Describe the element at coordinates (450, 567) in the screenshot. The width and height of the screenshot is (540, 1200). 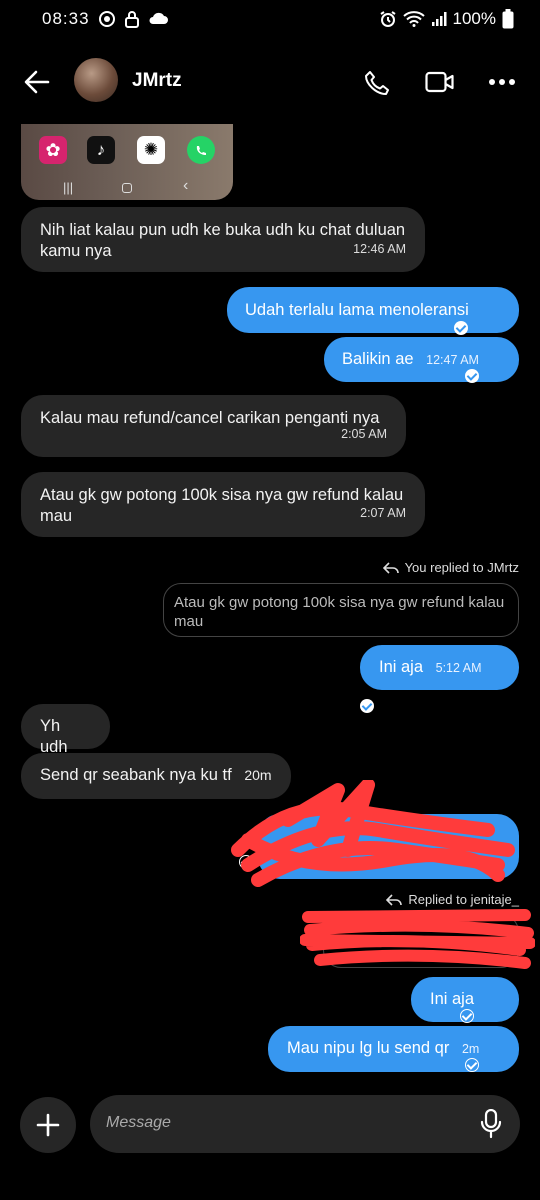
I see `reply-label: You replied to JMrtz` at that location.